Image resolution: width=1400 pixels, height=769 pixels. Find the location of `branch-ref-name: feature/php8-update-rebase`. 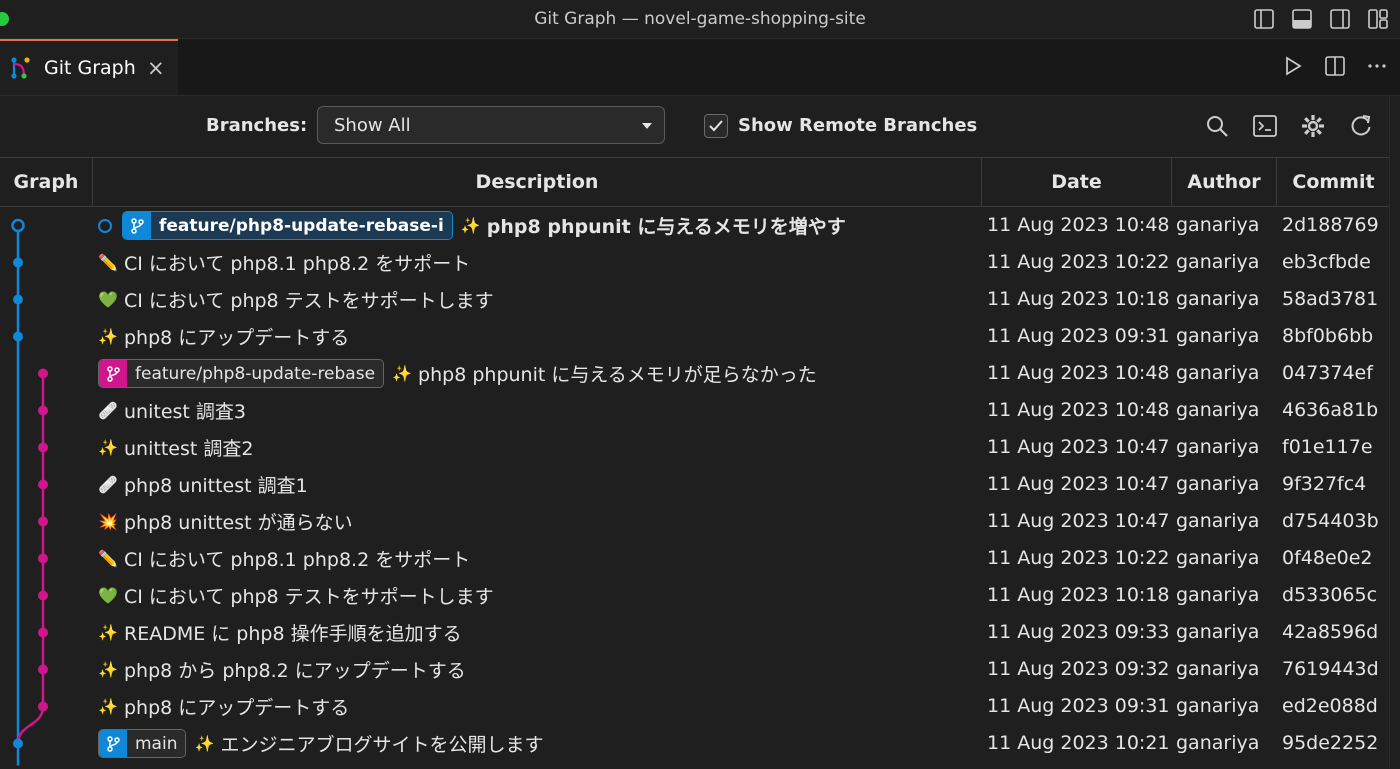

branch-ref-name: feature/php8-update-rebase is located at coordinates (255, 373).